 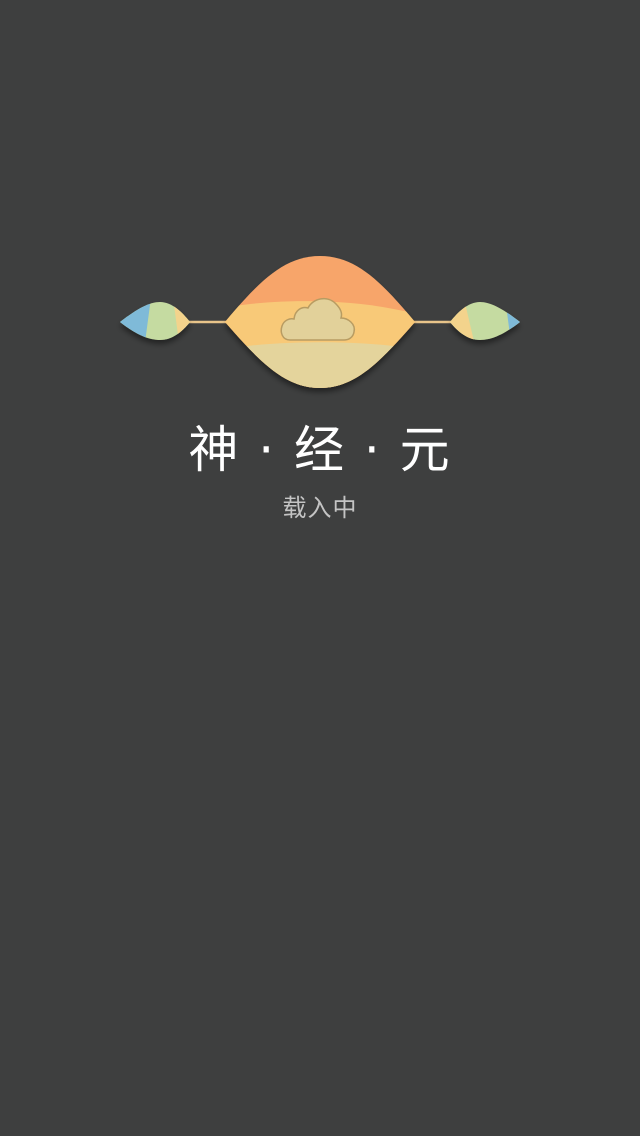 I want to click on right-leaf-icon, so click(x=485, y=321).